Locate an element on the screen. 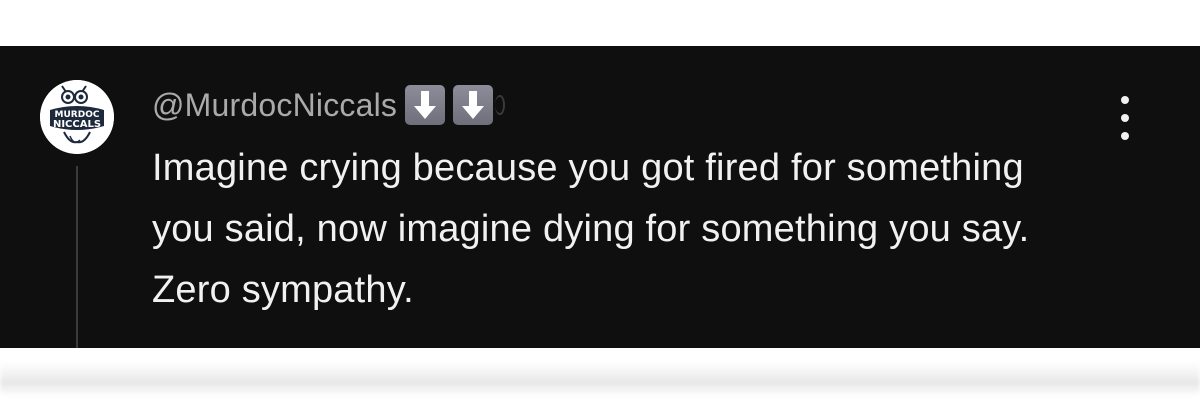 The height and width of the screenshot is (408, 1200). comment-header: @MurdocNiccals is located at coordinates (329, 105).